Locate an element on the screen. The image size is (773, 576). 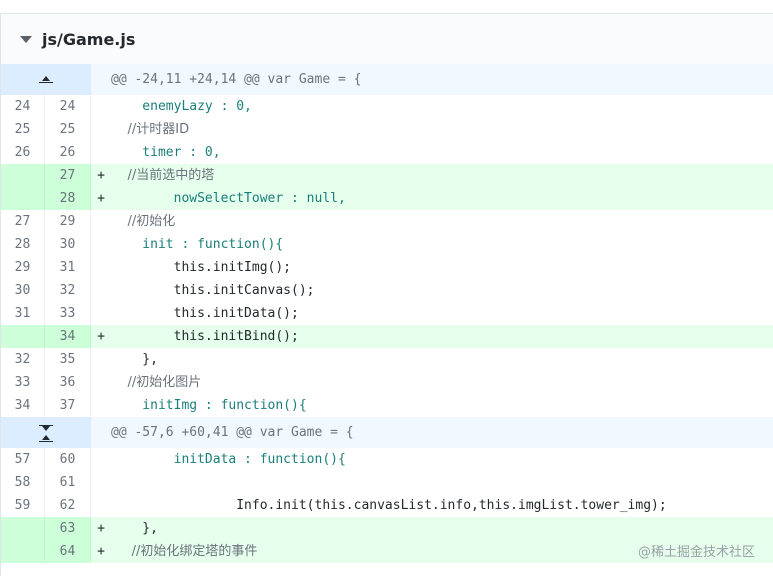
old-line-number: 25 is located at coordinates (23, 129).